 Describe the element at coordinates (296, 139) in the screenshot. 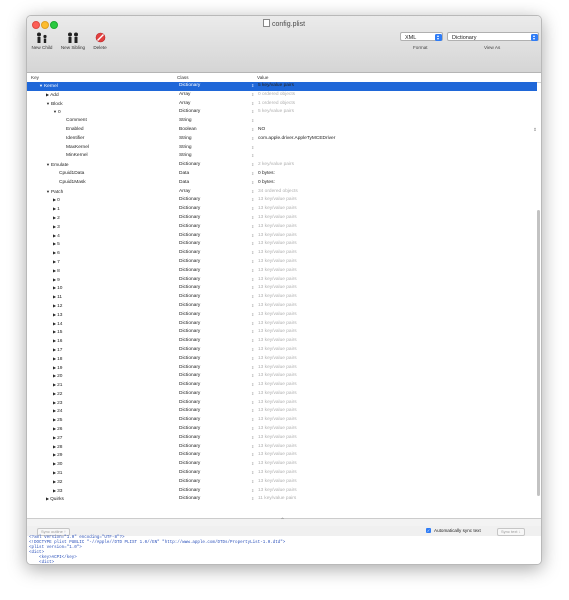

I see `row-value: com.apple.driver.AppleTyMCEDriver` at that location.